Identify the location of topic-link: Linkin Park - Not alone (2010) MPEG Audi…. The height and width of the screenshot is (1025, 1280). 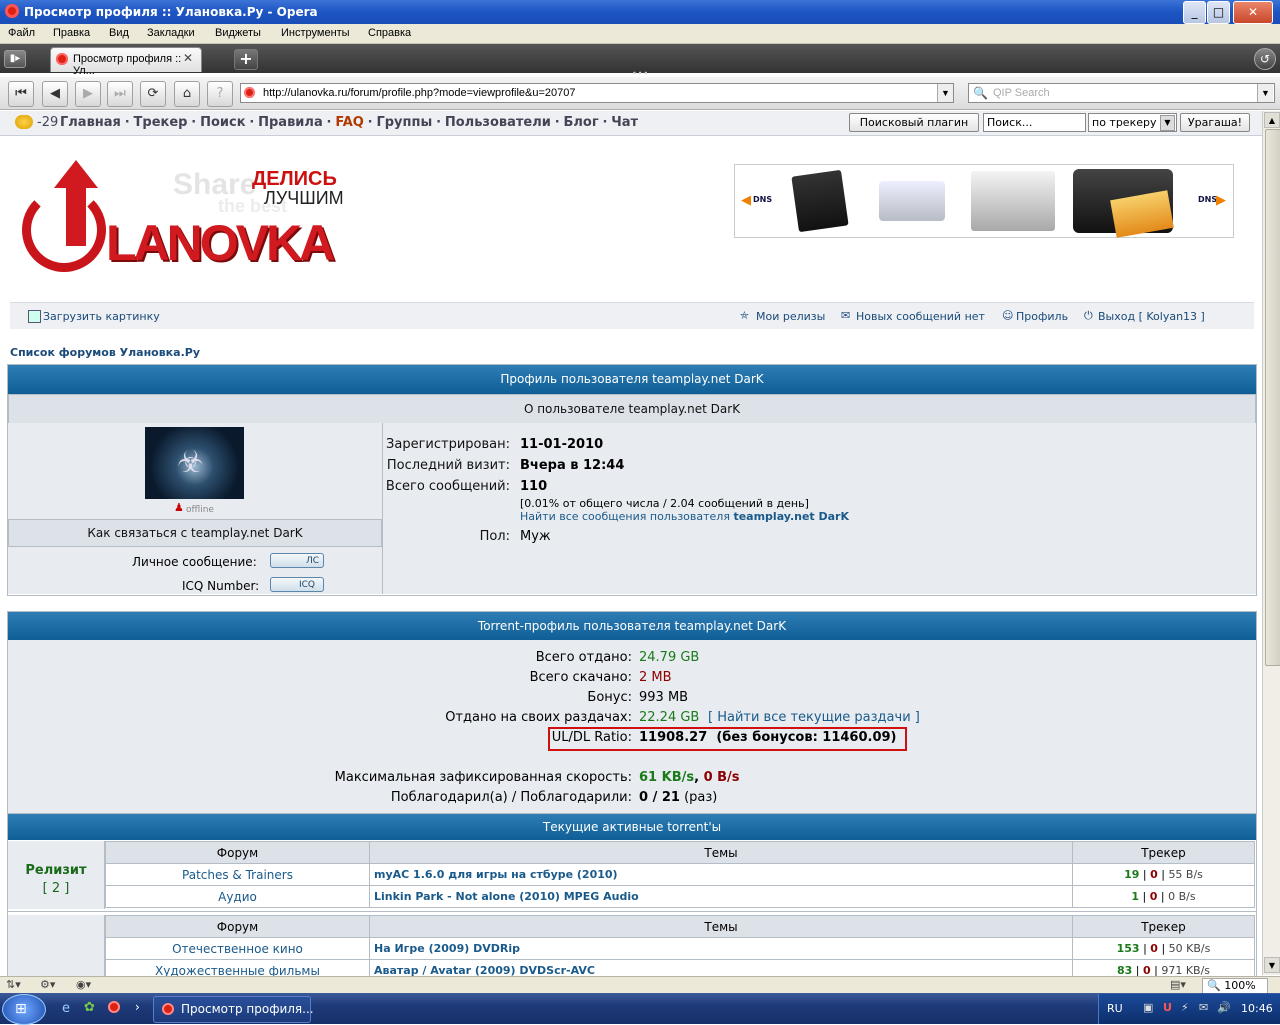
(721, 896).